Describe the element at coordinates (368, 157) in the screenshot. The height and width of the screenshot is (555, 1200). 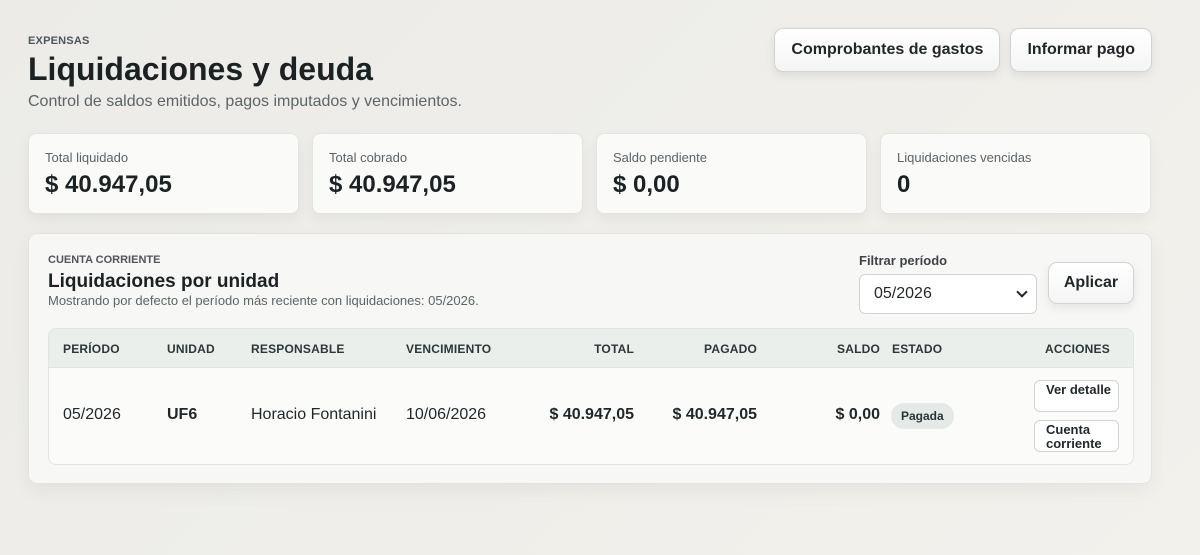
I see `stat-label: Total cobrado` at that location.